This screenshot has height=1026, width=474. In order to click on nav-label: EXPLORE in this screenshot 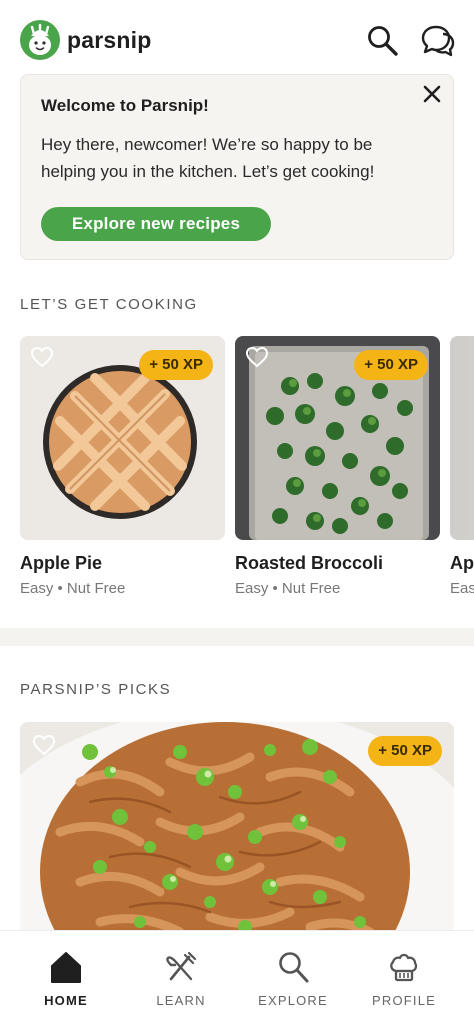, I will do `click(293, 1000)`.